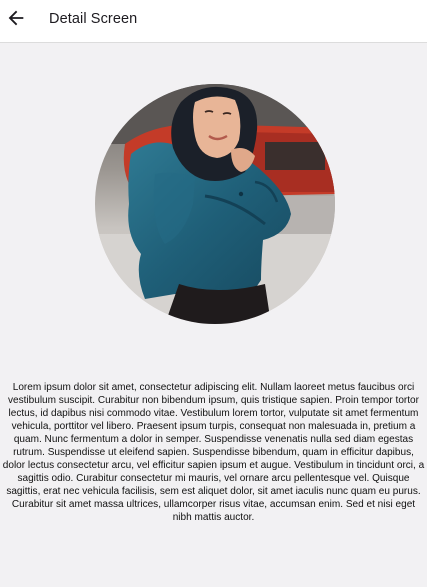 The height and width of the screenshot is (587, 427). I want to click on back-button, so click(16, 18).